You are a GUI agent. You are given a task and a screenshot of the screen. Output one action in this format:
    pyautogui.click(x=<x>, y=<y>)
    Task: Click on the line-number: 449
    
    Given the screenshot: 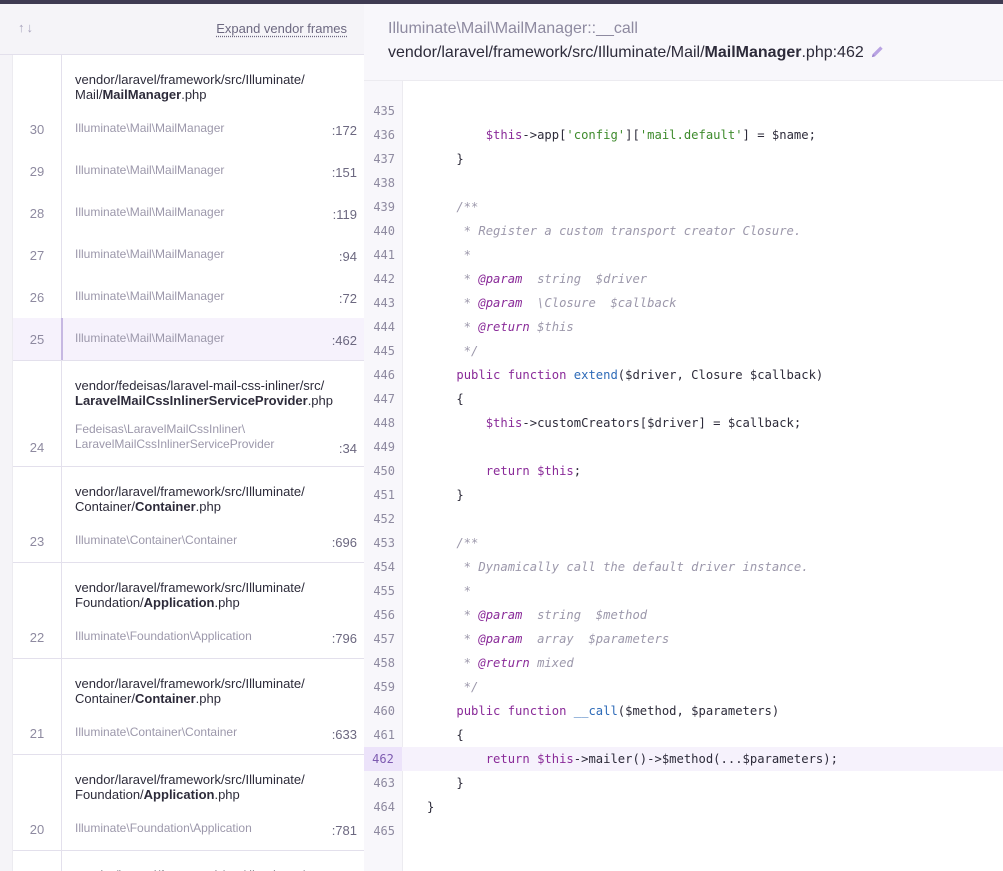 What is the action you would take?
    pyautogui.click(x=379, y=447)
    